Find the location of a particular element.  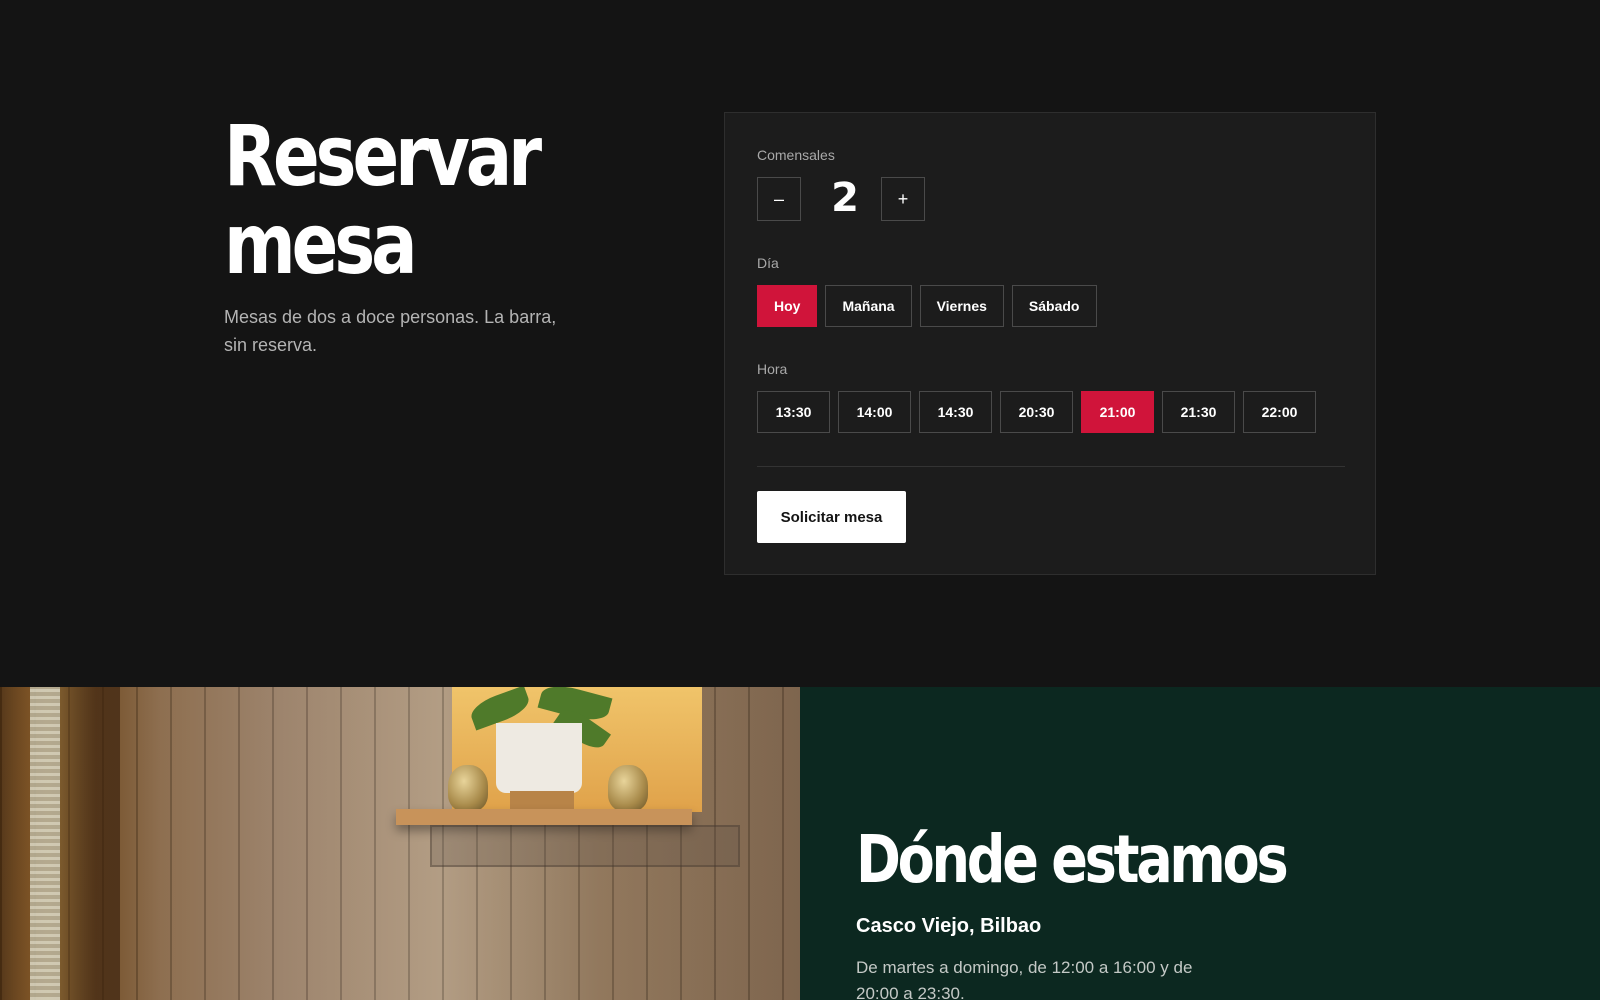

guests-increment-button: + is located at coordinates (903, 199).